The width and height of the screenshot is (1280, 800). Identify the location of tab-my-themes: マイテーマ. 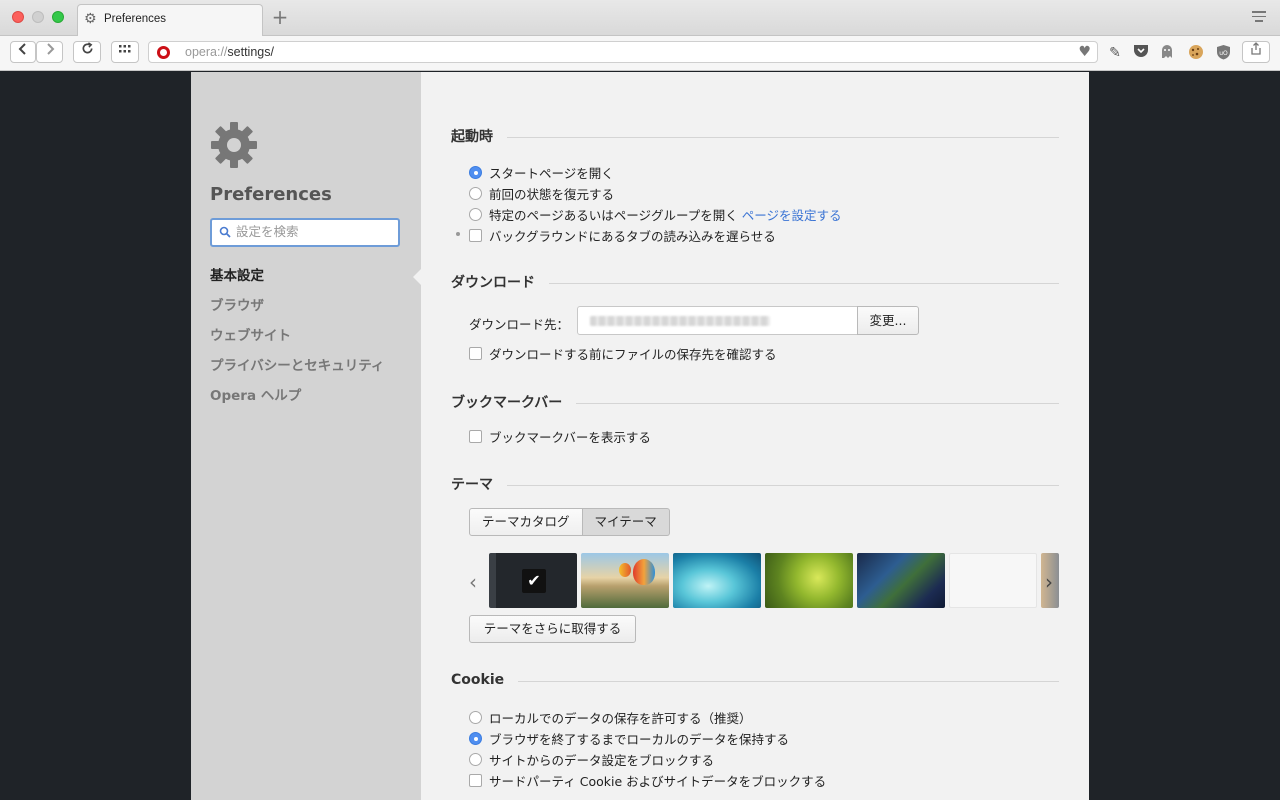
(626, 522).